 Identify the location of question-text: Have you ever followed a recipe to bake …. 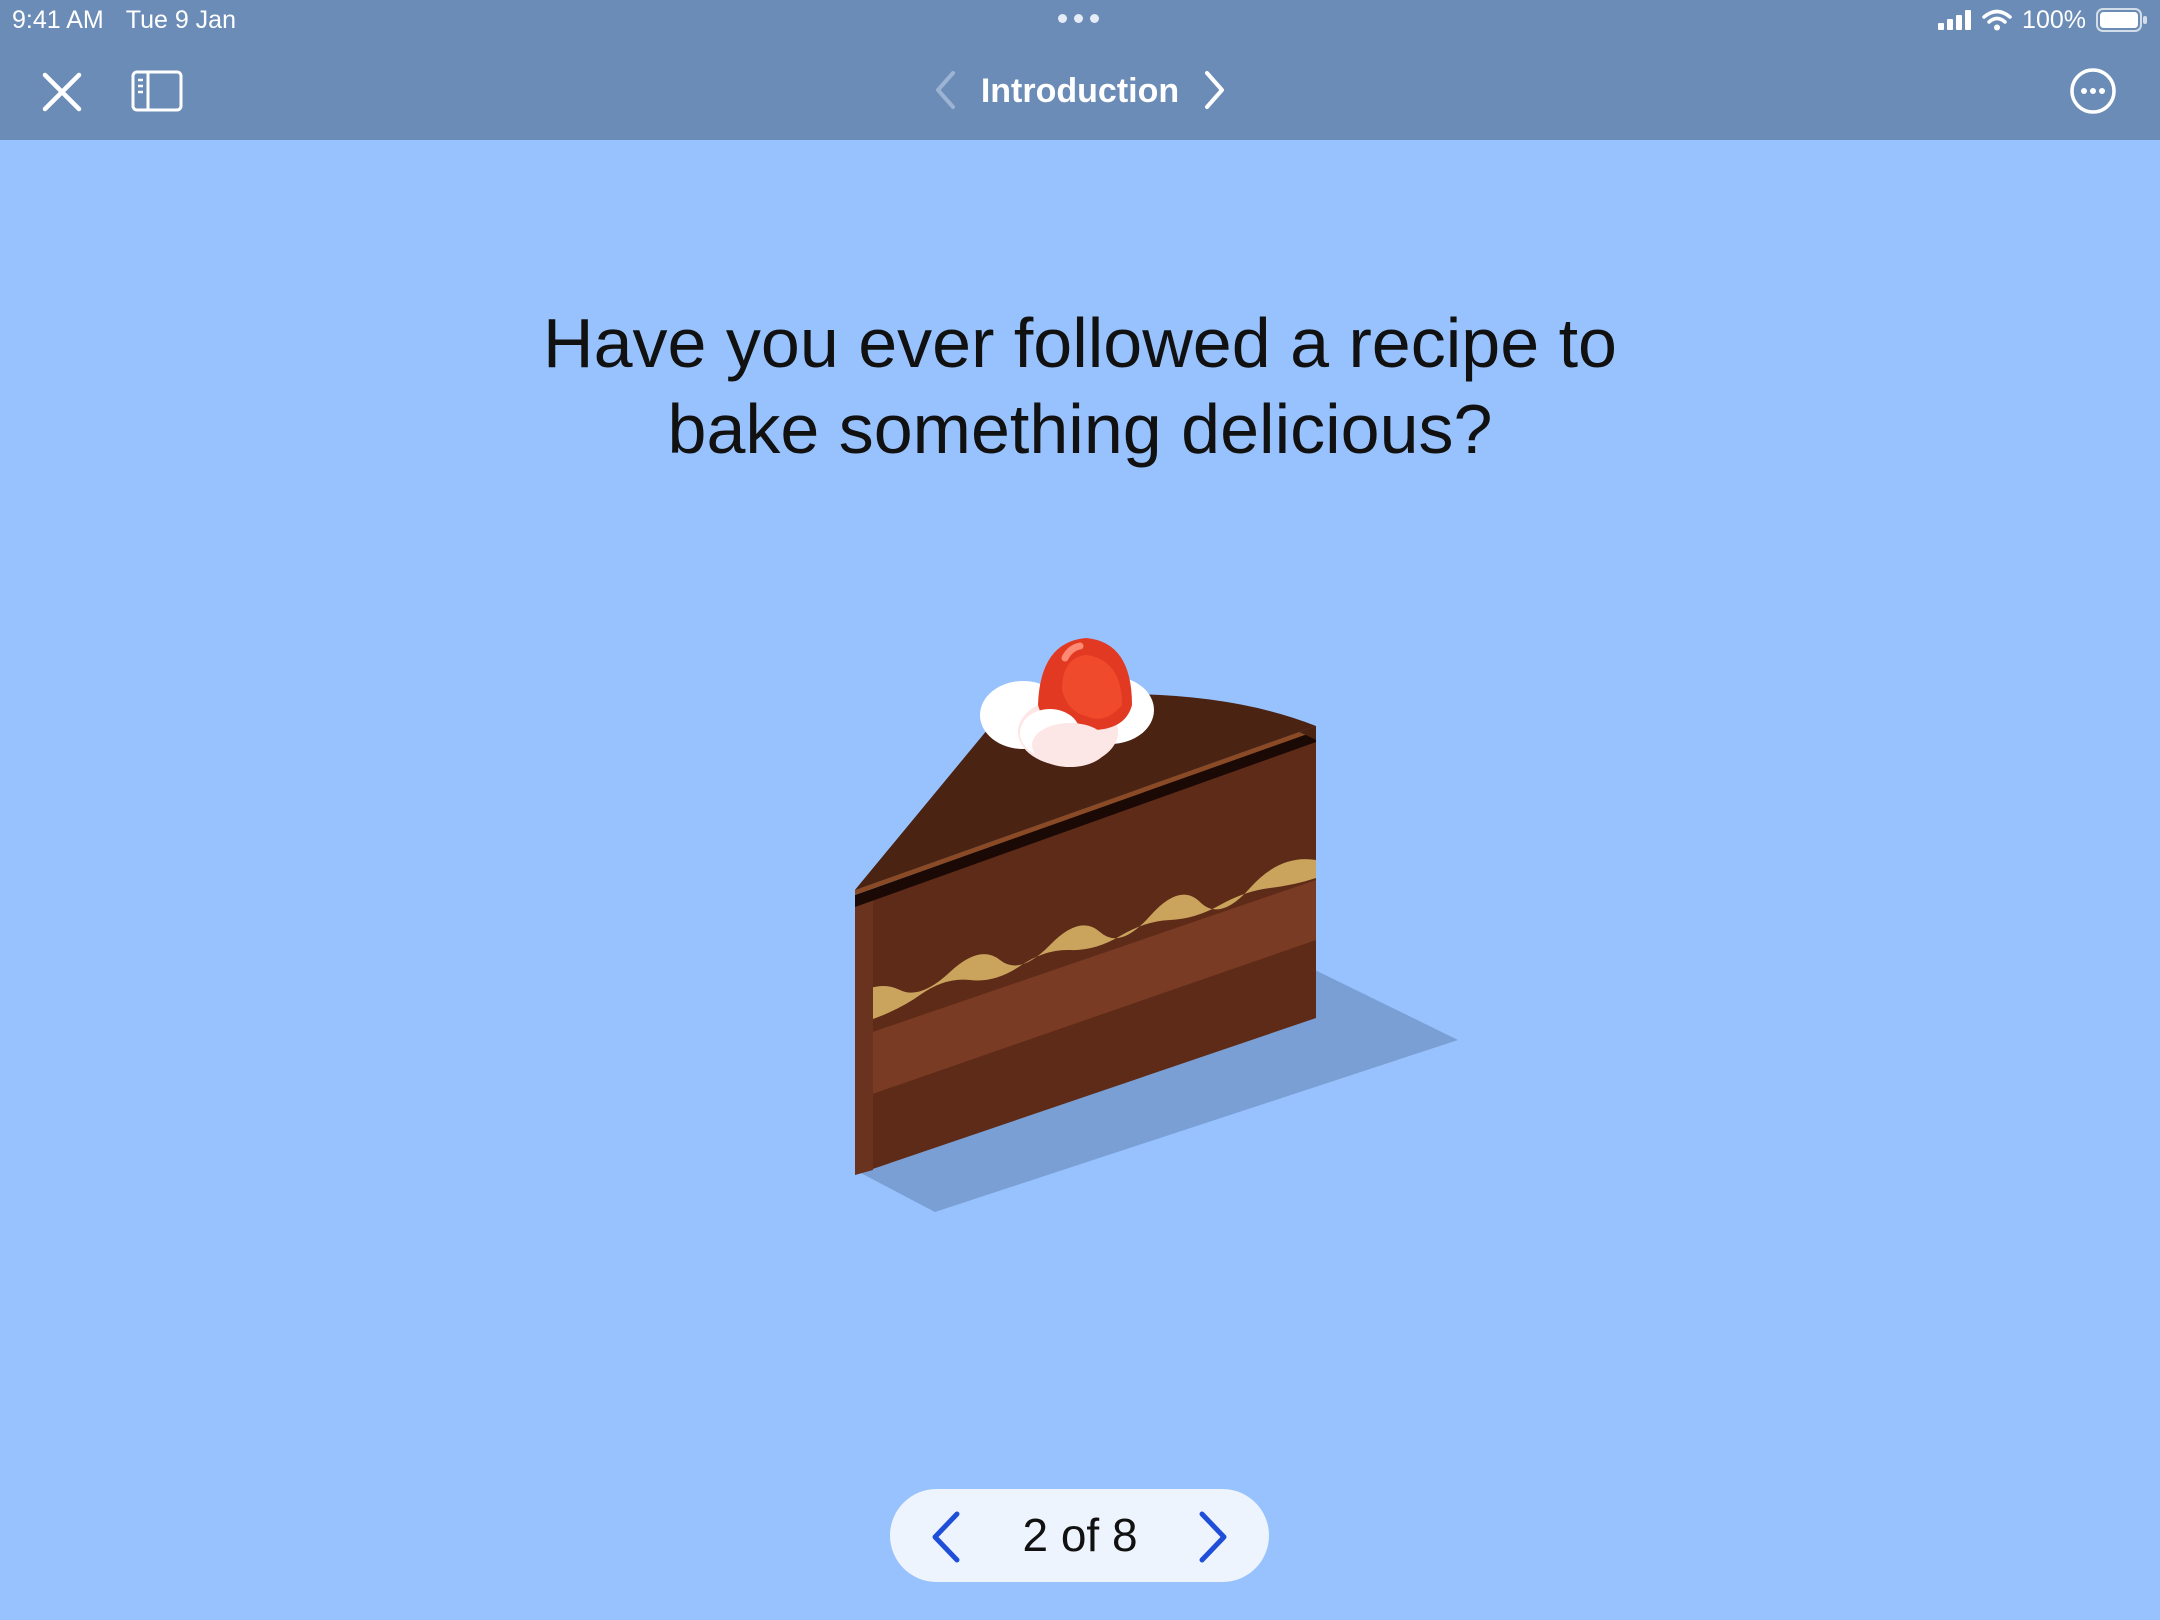
(1080, 386).